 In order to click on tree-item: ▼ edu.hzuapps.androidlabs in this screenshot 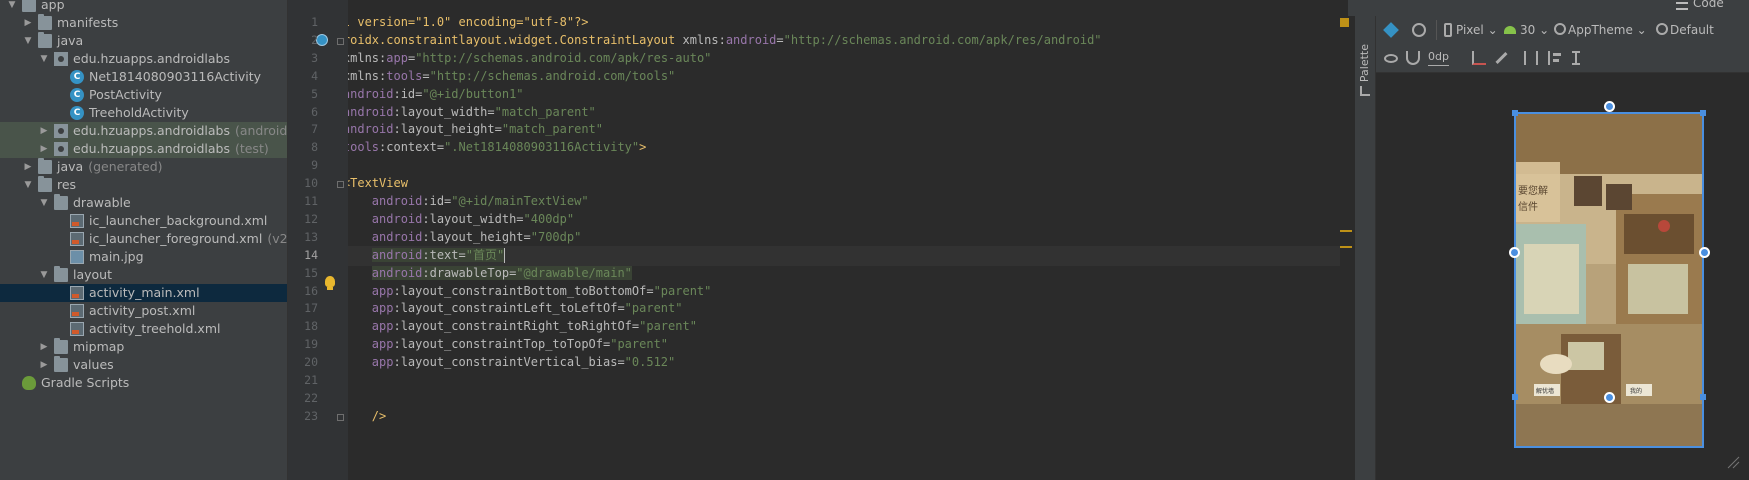, I will do `click(143, 59)`.